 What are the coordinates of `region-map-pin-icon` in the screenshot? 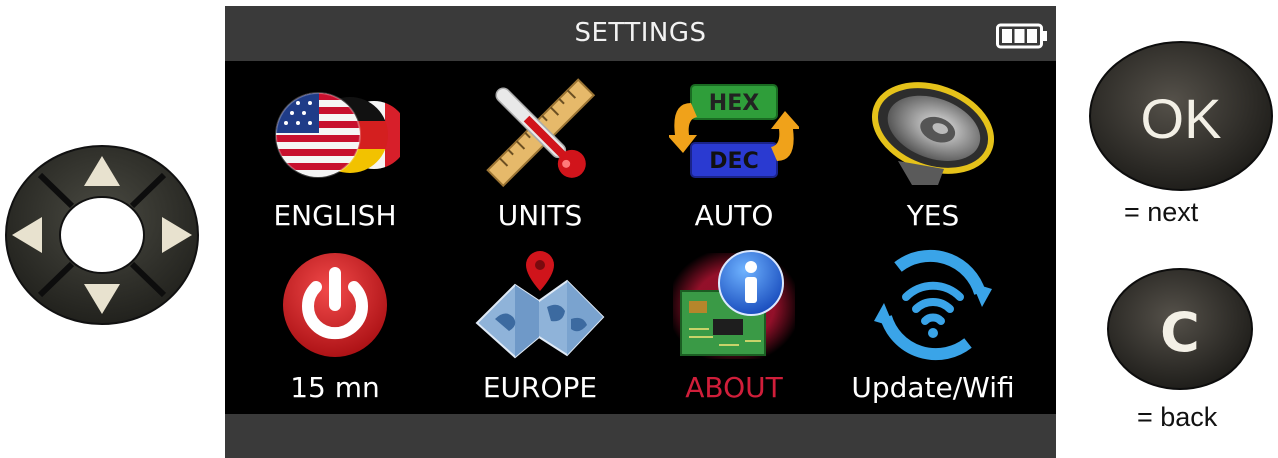 It's located at (540, 304).